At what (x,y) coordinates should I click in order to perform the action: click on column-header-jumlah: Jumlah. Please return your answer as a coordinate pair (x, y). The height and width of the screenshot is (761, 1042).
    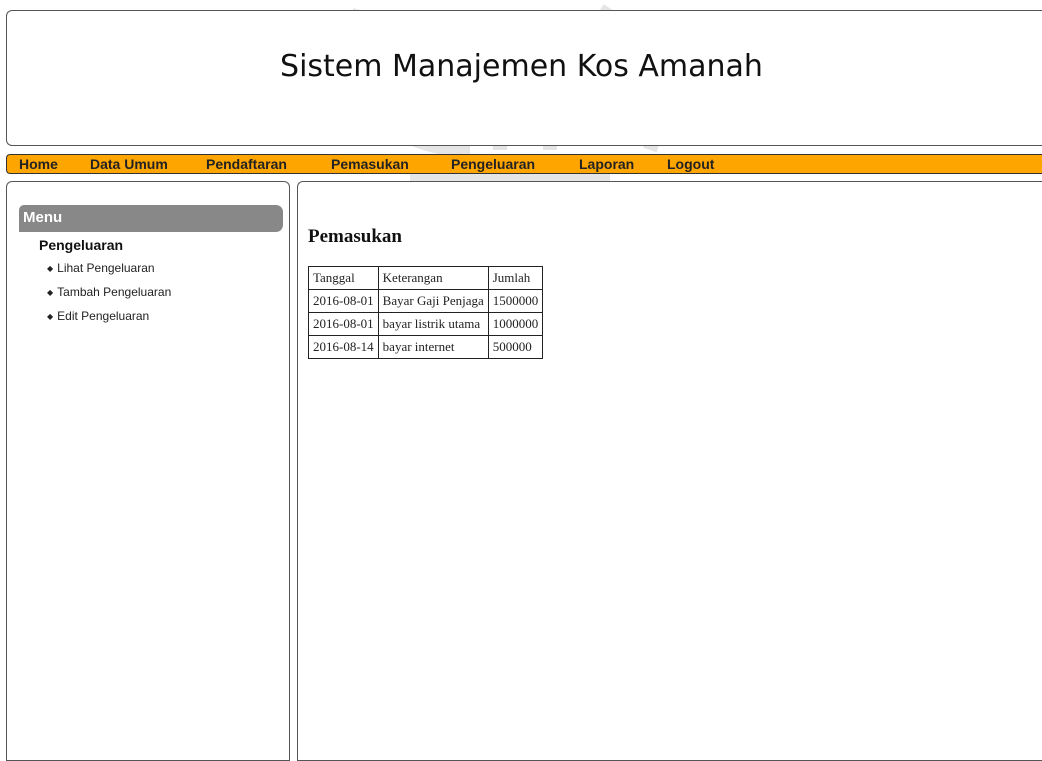
    Looking at the image, I should click on (515, 278).